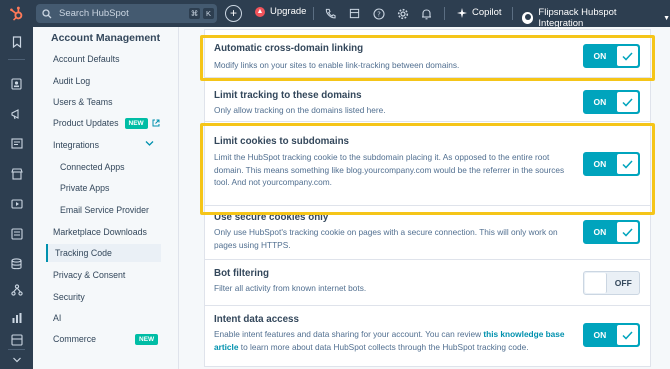 The image size is (670, 369). I want to click on sidebar-item-security: Security, so click(69, 297).